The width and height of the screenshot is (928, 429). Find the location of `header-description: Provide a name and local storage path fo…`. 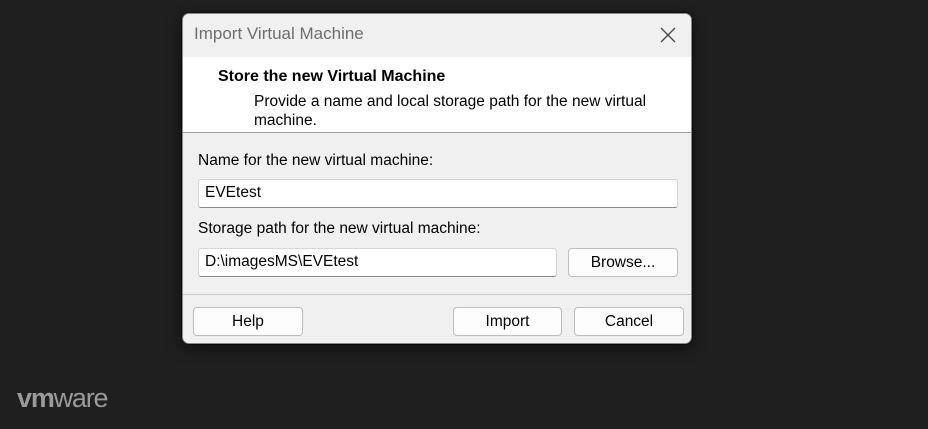

header-description: Provide a name and local storage path fo… is located at coordinates (450, 111).